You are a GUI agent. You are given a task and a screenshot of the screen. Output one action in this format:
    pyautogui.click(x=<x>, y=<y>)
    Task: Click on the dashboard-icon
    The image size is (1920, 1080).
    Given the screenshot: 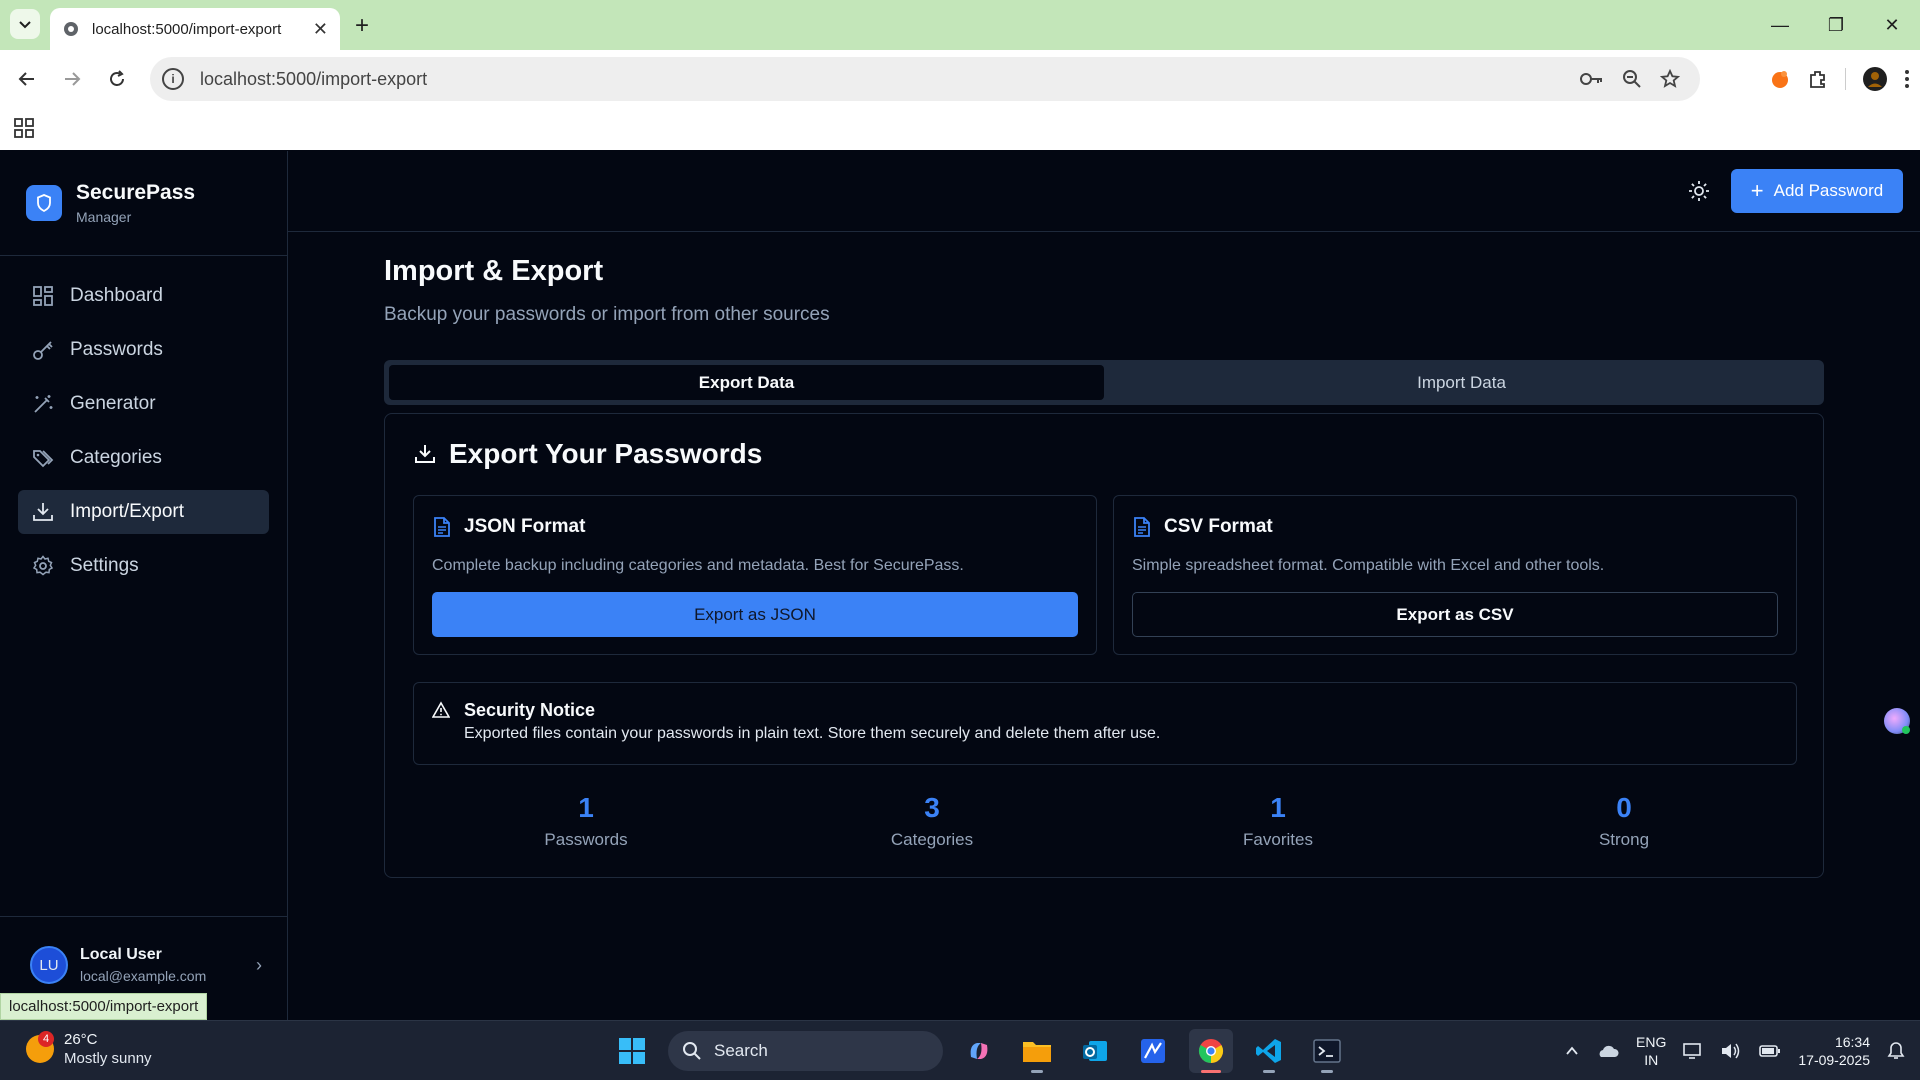 What is the action you would take?
    pyautogui.click(x=43, y=296)
    